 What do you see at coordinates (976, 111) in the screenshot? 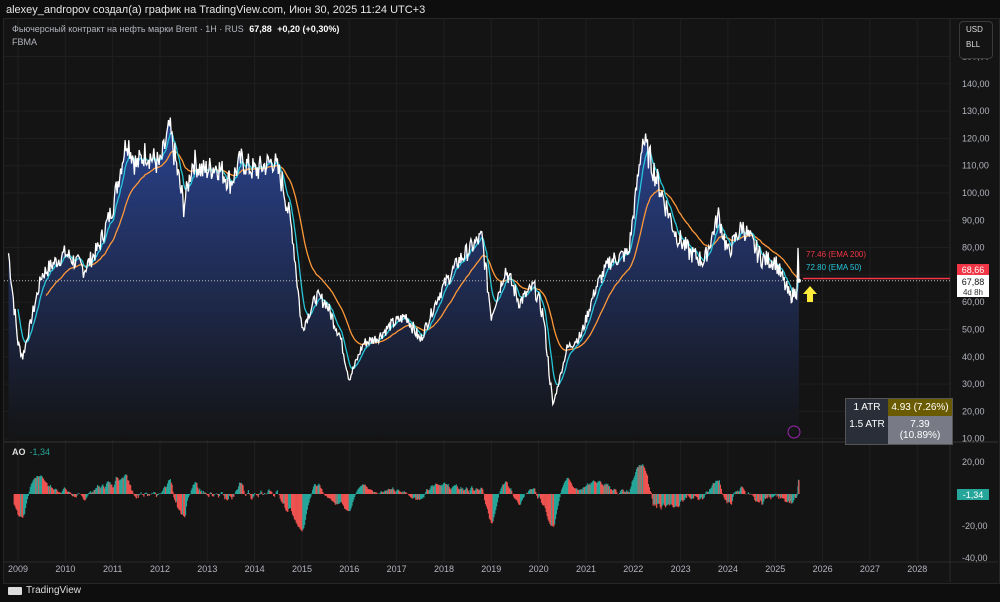
I see `price-tick: 130,00` at bounding box center [976, 111].